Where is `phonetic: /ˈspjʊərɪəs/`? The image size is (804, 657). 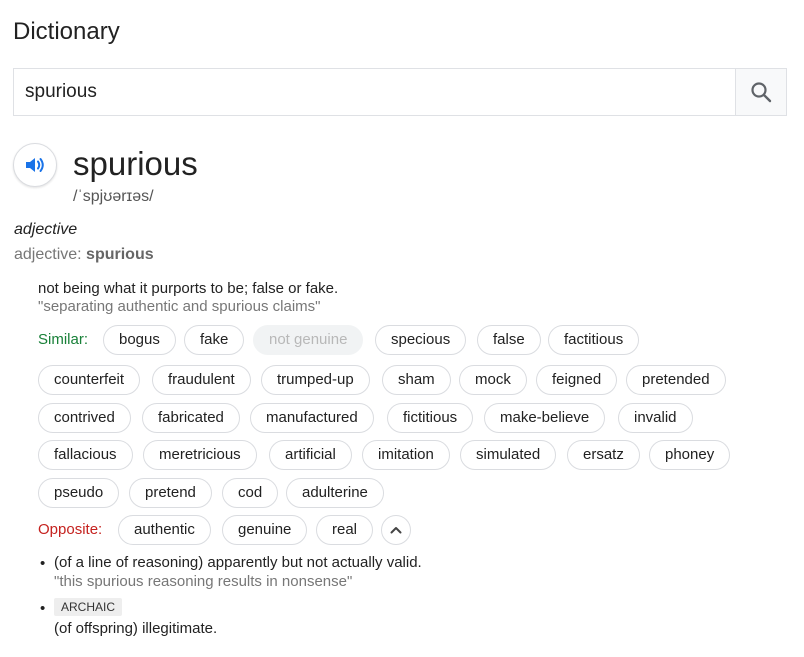 phonetic: /ˈspjʊərɪəs/ is located at coordinates (113, 196).